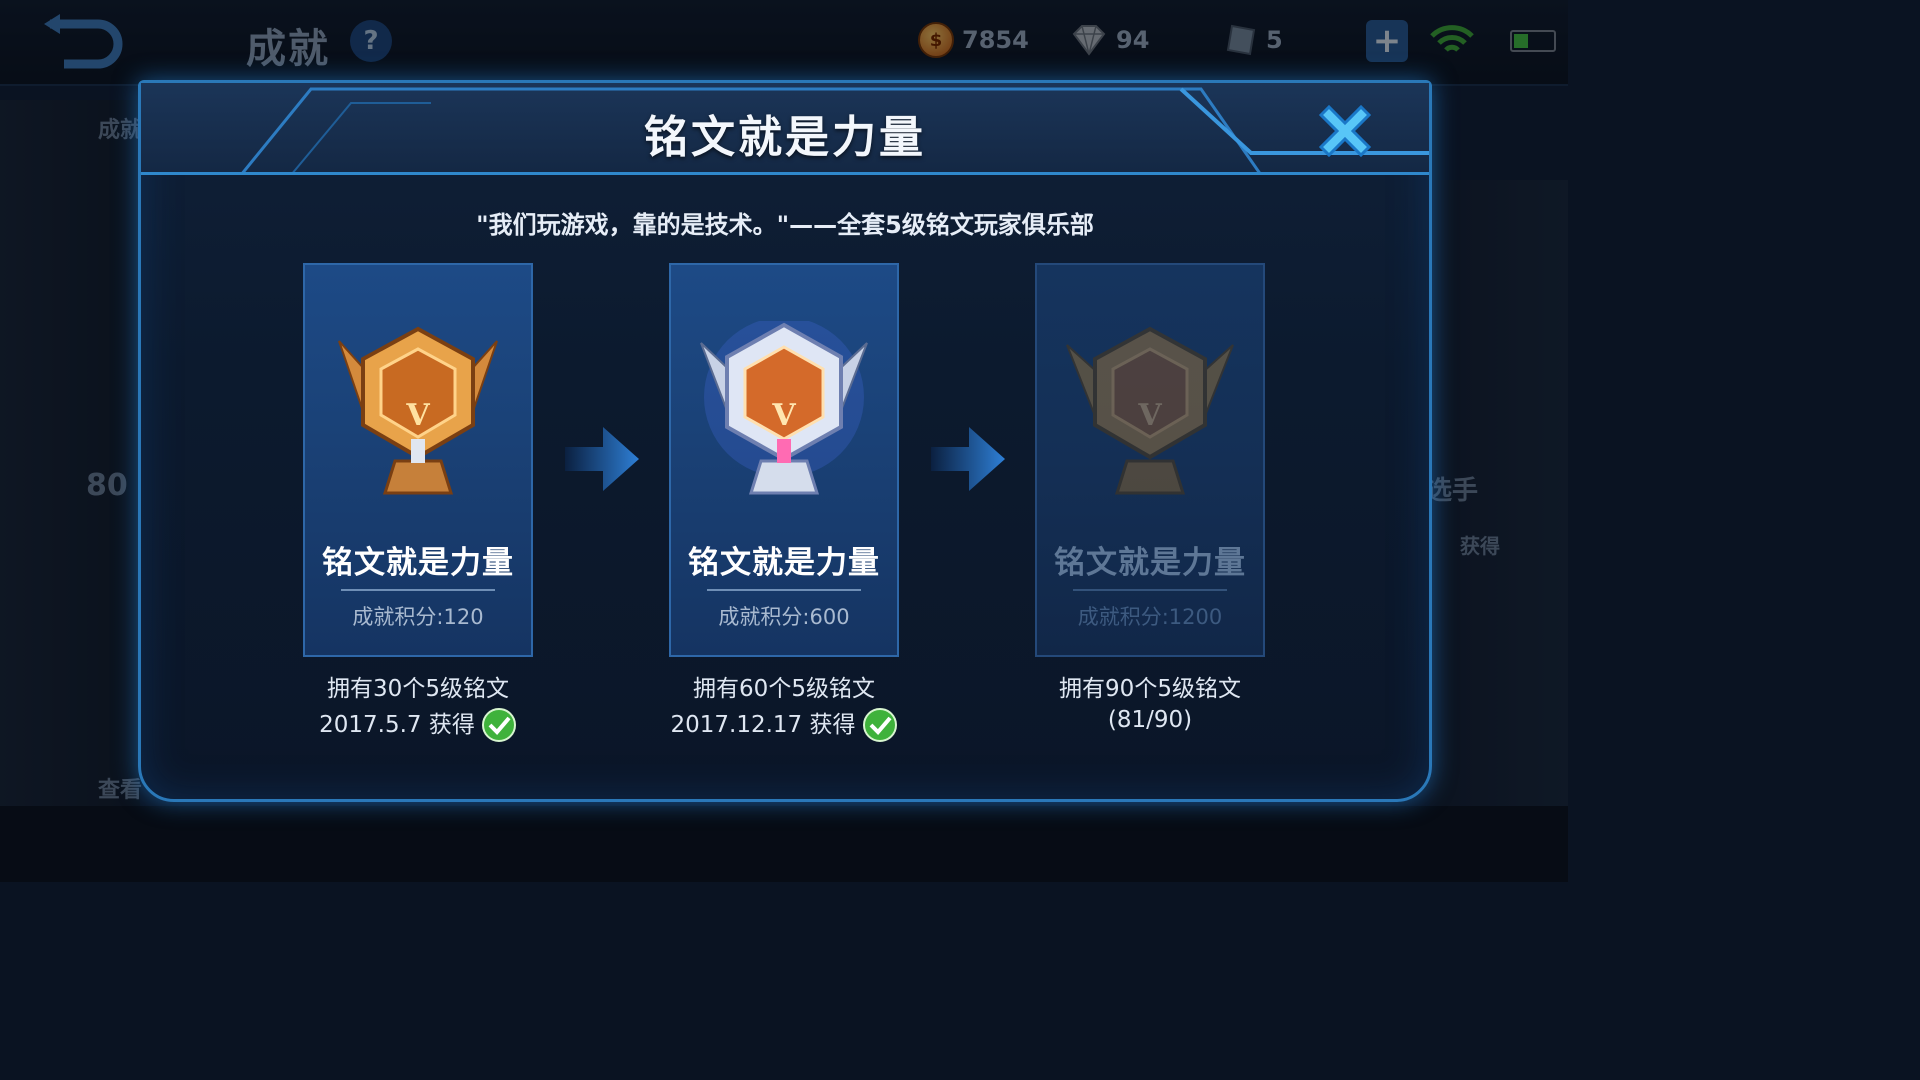 Image resolution: width=1920 pixels, height=1080 pixels. What do you see at coordinates (1274, 40) in the screenshot?
I see `ticket-amount: 5` at bounding box center [1274, 40].